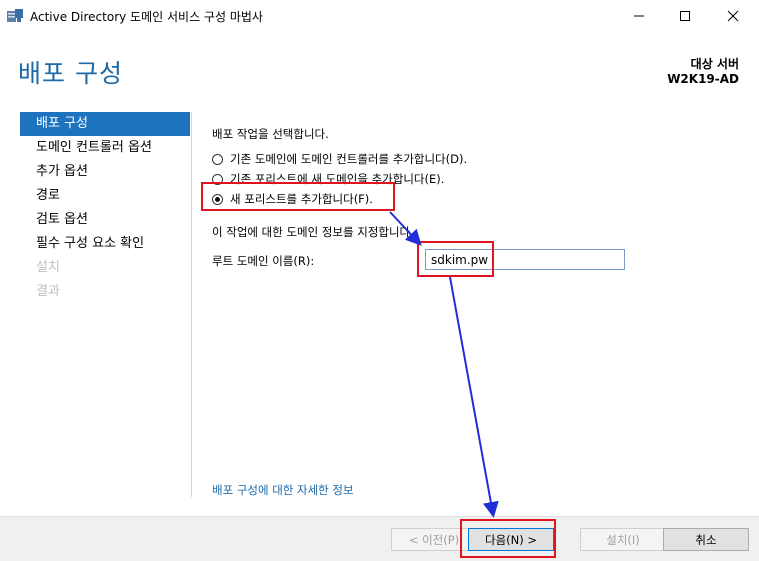 The height and width of the screenshot is (561, 759). I want to click on install-button: 설치(I), so click(623, 539).